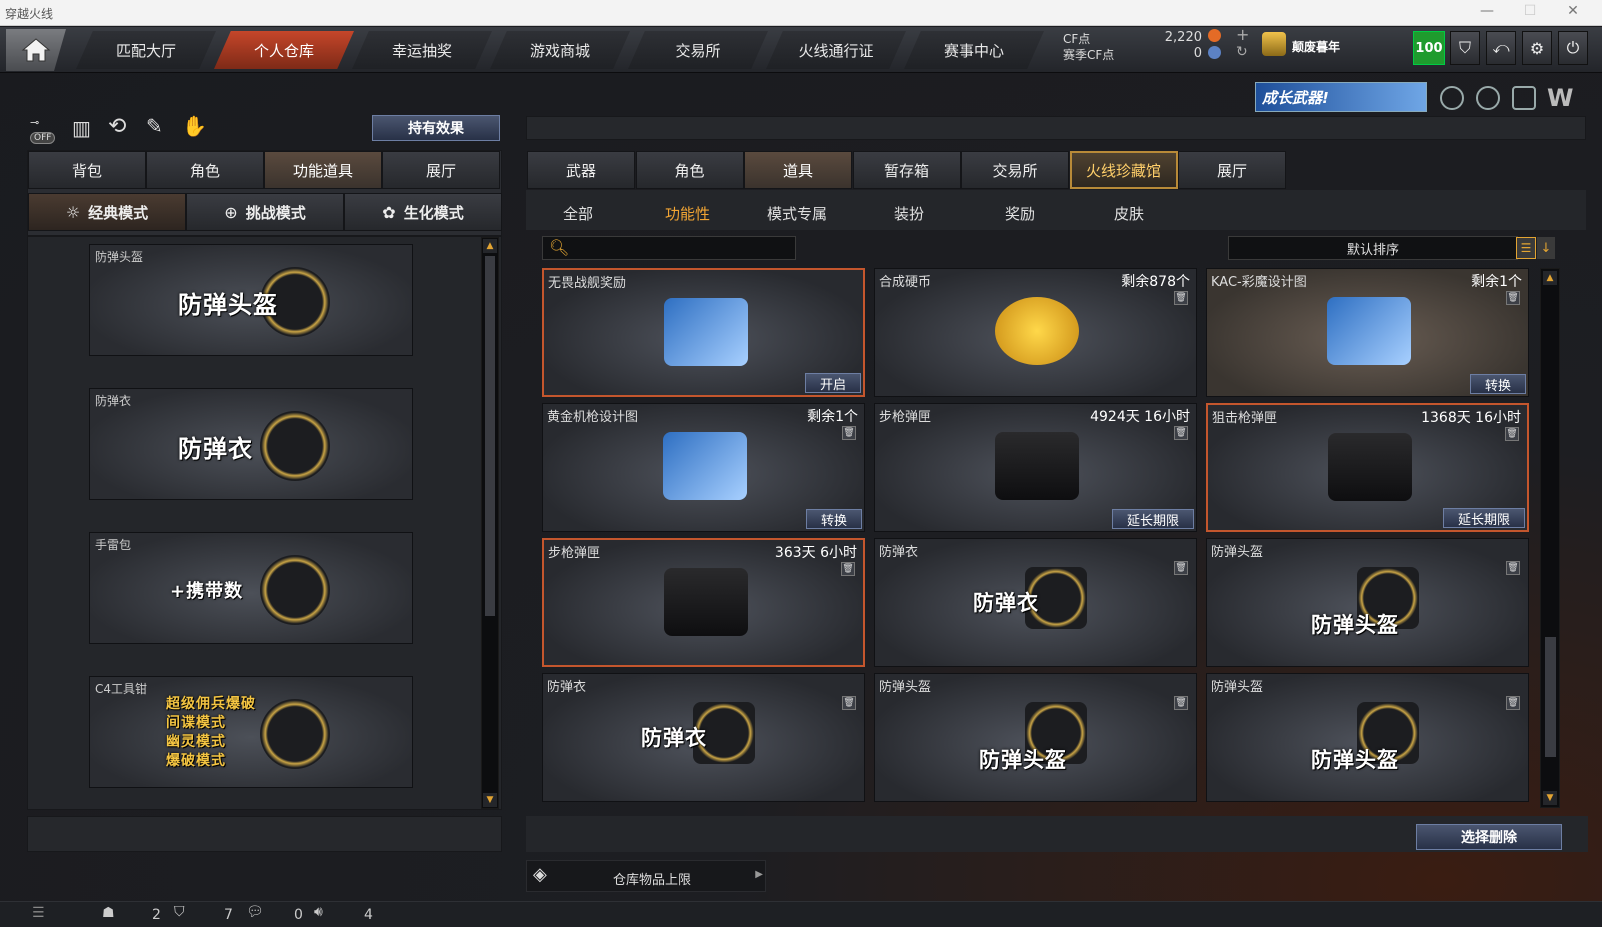 The width and height of the screenshot is (1602, 927). Describe the element at coordinates (423, 212) in the screenshot. I see `mode-tab-3: ✿ 生化模式` at that location.